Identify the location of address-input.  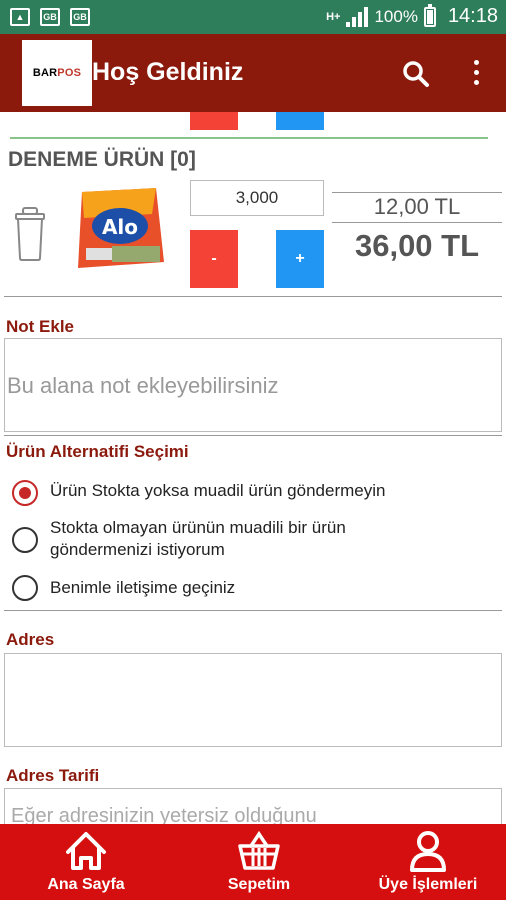
(253, 700).